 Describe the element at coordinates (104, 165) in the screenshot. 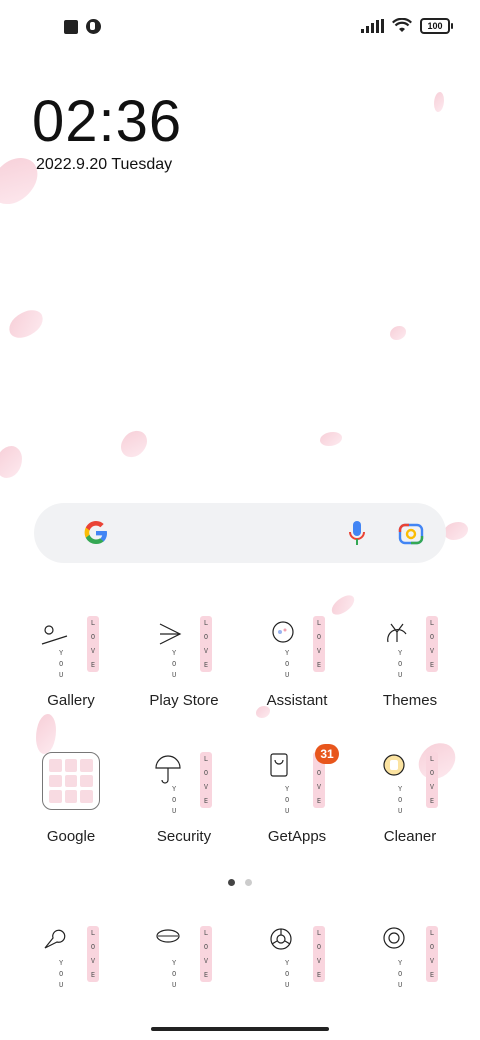

I see `clock-date: 2022.9.20 Tuesday` at that location.